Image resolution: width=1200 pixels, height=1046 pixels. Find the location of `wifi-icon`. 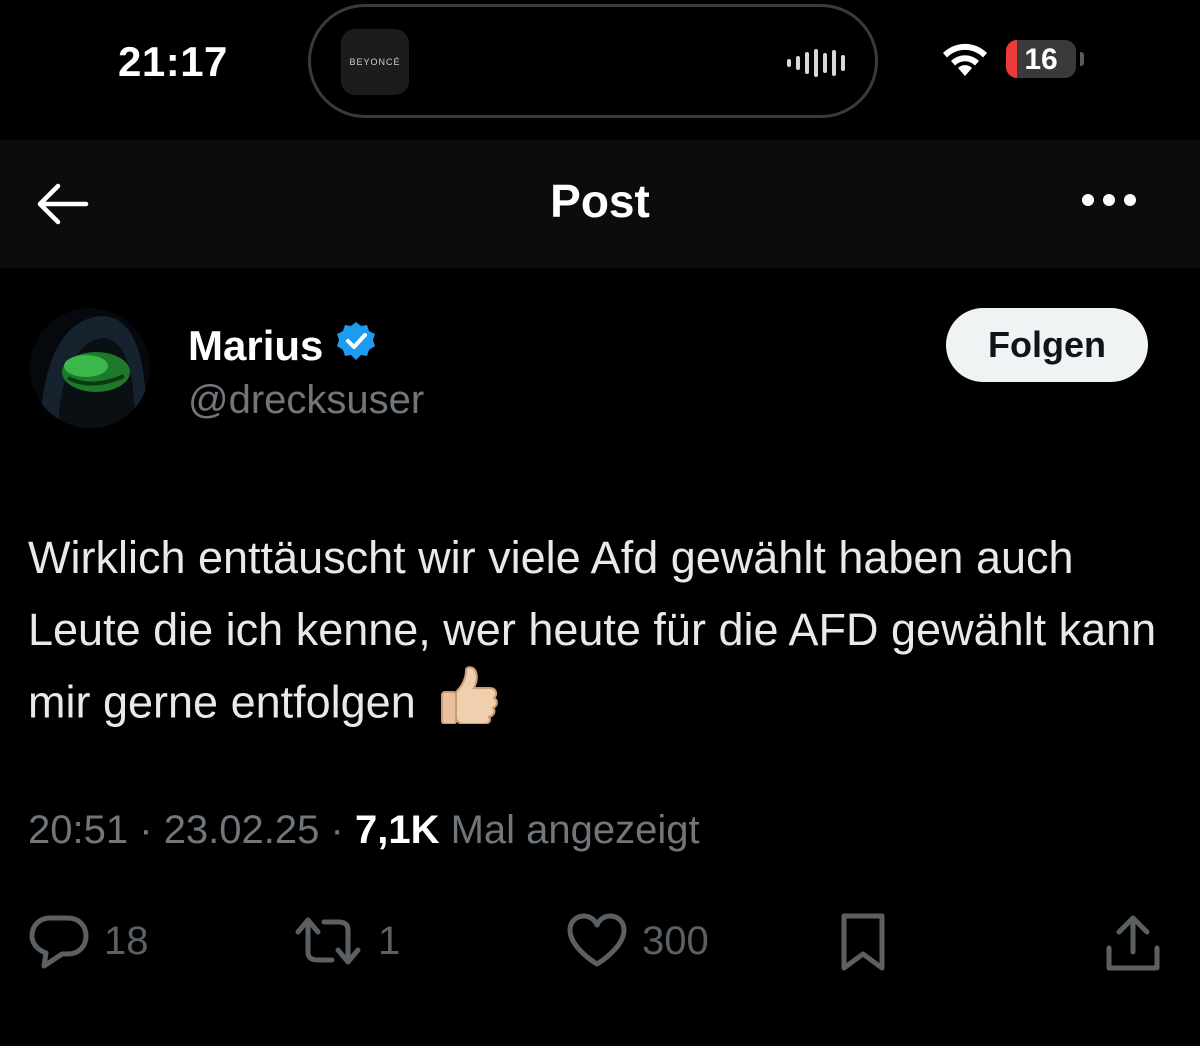

wifi-icon is located at coordinates (965, 62).